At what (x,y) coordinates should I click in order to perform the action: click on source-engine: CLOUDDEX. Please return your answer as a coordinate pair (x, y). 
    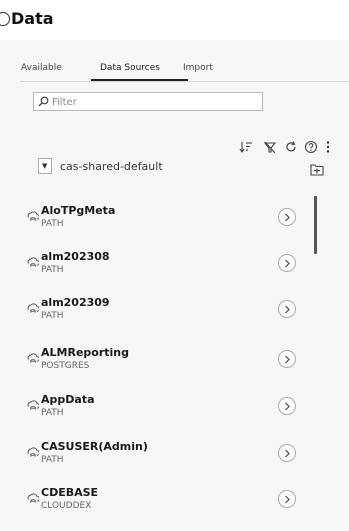
    Looking at the image, I should click on (66, 506).